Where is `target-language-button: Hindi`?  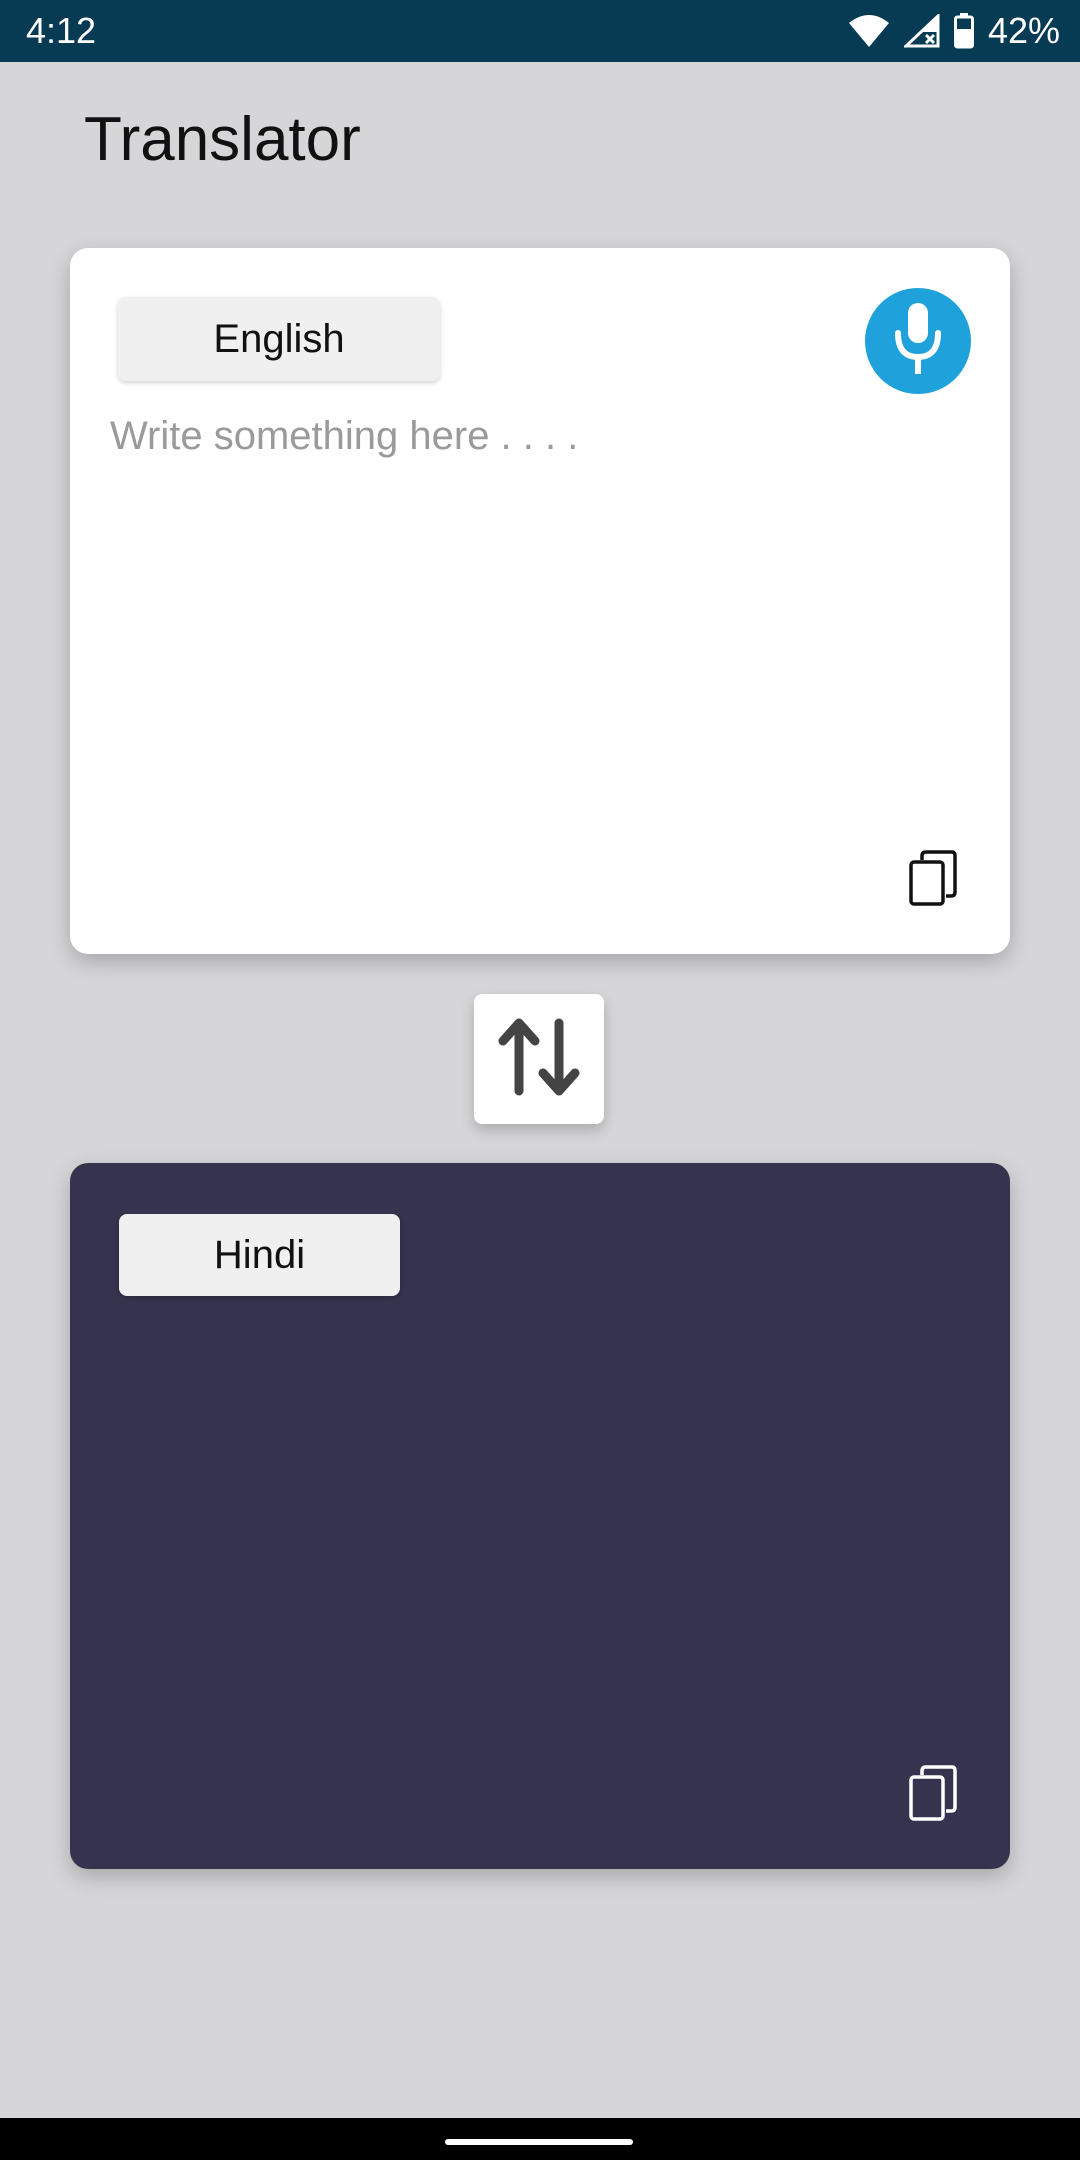
target-language-button: Hindi is located at coordinates (259, 1255).